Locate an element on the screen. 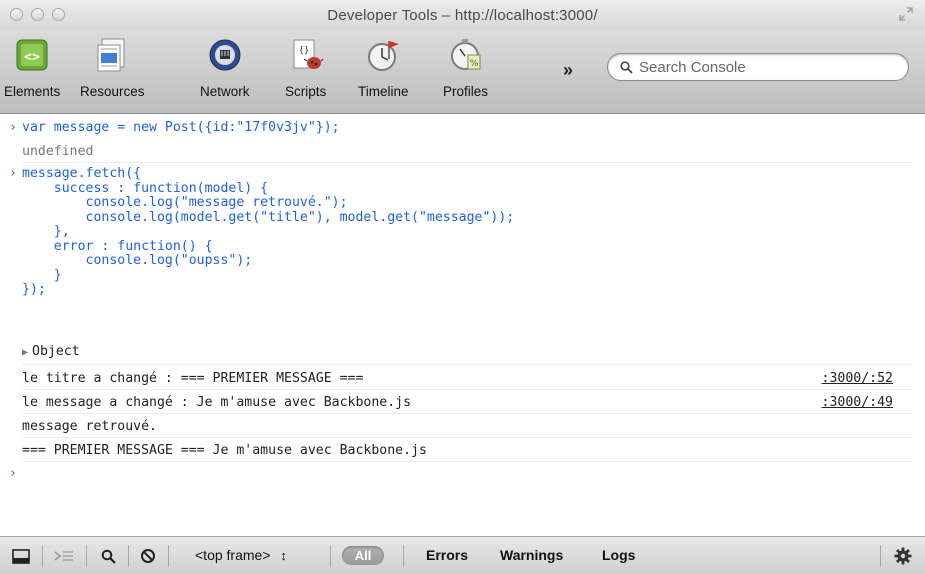  tab-profiles: % Profiles is located at coordinates (465, 67).